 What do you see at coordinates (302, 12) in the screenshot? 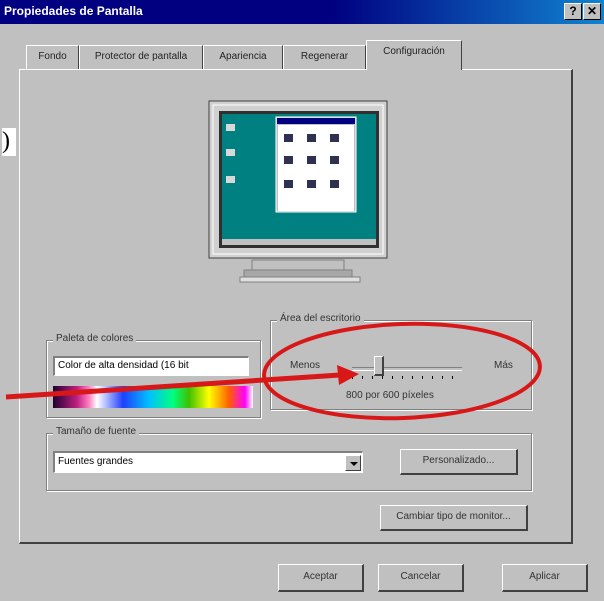
I see `title-bar: Propiedades de Pantalla ? ✕` at bounding box center [302, 12].